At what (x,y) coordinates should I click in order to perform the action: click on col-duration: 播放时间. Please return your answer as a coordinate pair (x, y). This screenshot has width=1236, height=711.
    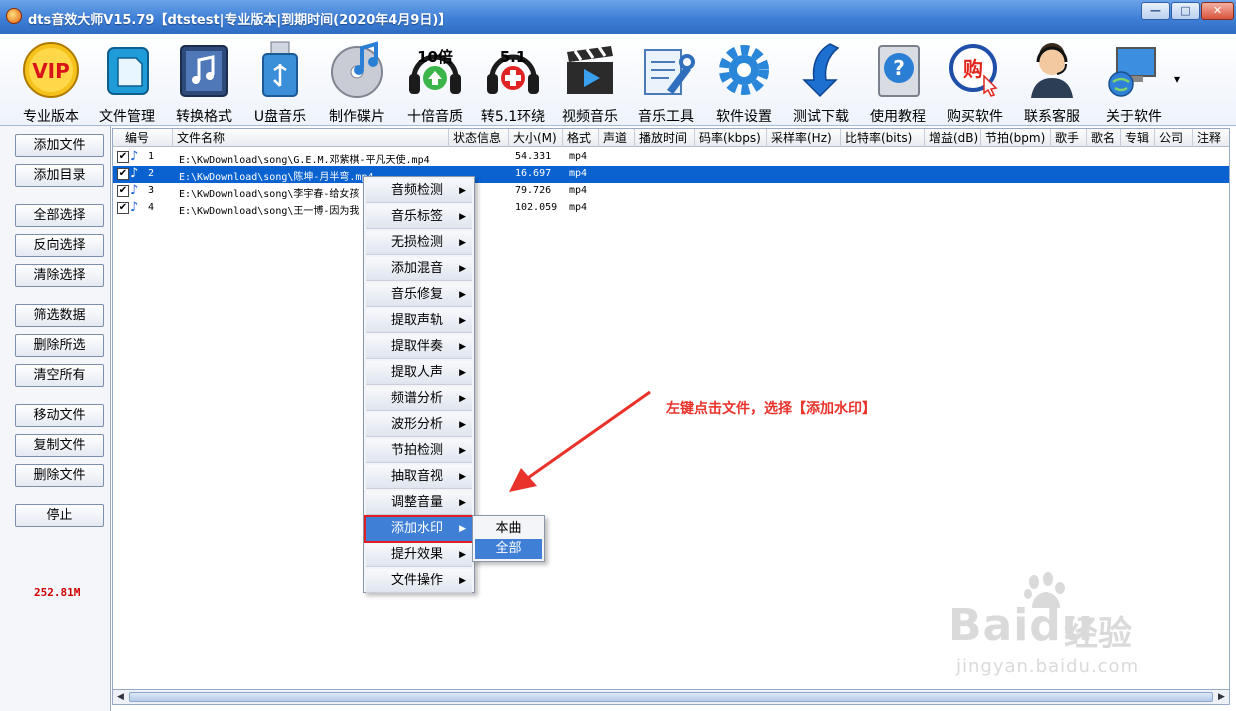
    Looking at the image, I should click on (665, 138).